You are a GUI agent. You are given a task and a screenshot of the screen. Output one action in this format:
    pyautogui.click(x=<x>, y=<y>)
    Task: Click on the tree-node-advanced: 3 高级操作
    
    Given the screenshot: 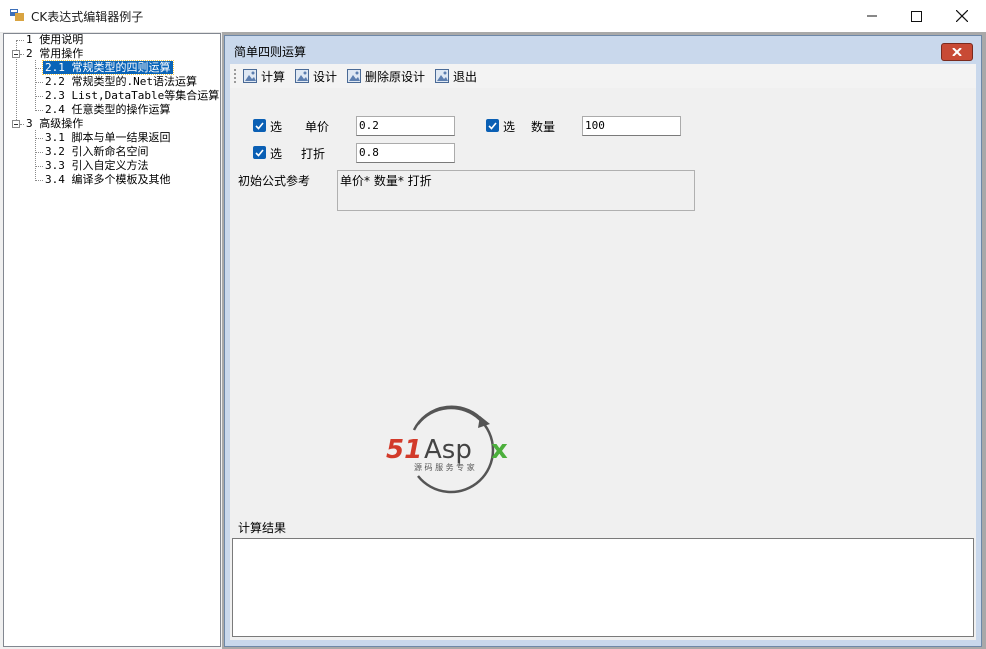 What is the action you would take?
    pyautogui.click(x=54, y=124)
    